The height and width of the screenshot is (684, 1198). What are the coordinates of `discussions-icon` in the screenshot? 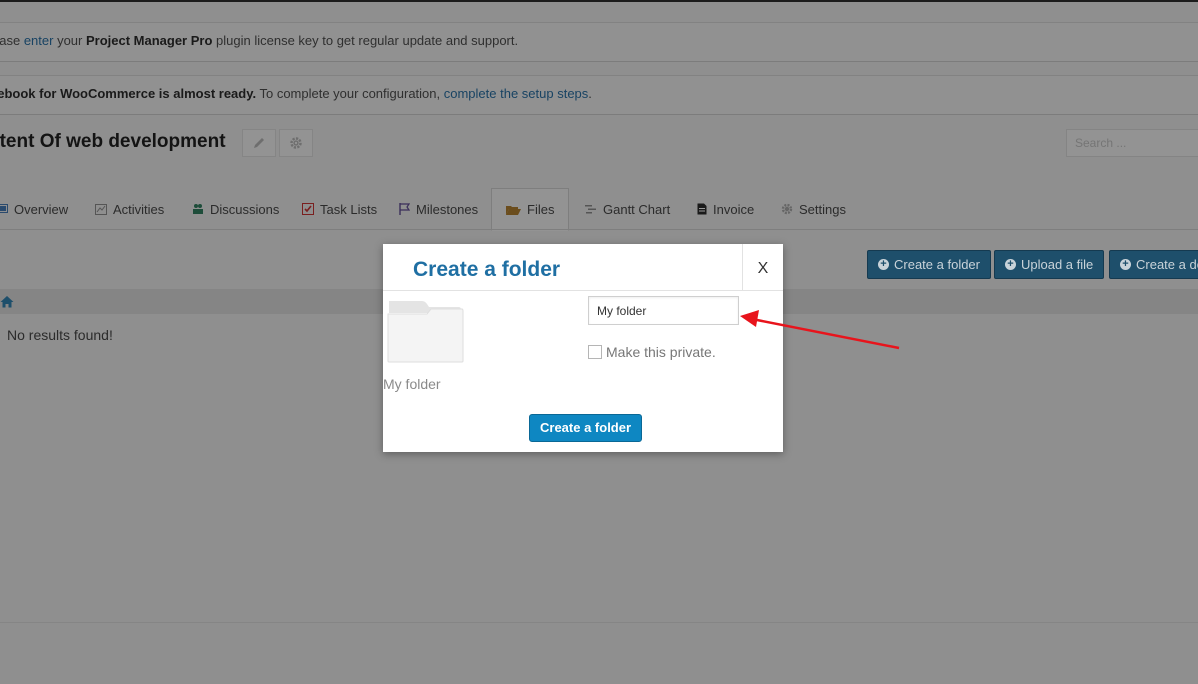 It's located at (198, 209).